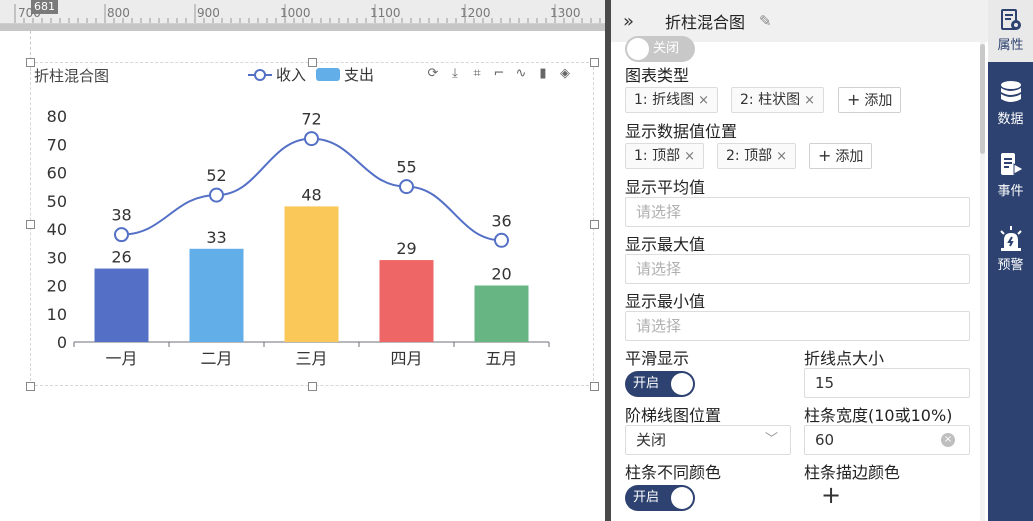 The image size is (1033, 521). I want to click on x-tick-label: 四月, so click(406, 358).